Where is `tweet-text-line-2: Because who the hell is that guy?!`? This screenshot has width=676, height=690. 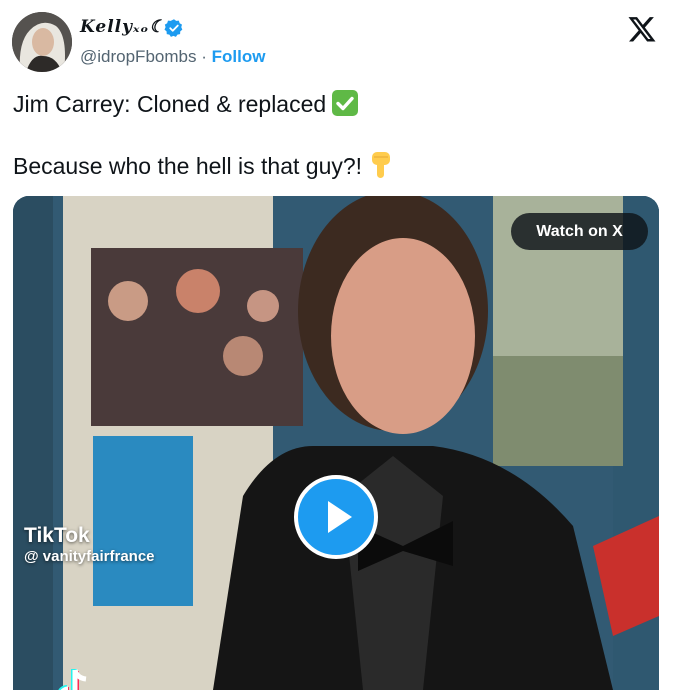
tweet-text-line-2: Because who the hell is that guy?! is located at coordinates (202, 165).